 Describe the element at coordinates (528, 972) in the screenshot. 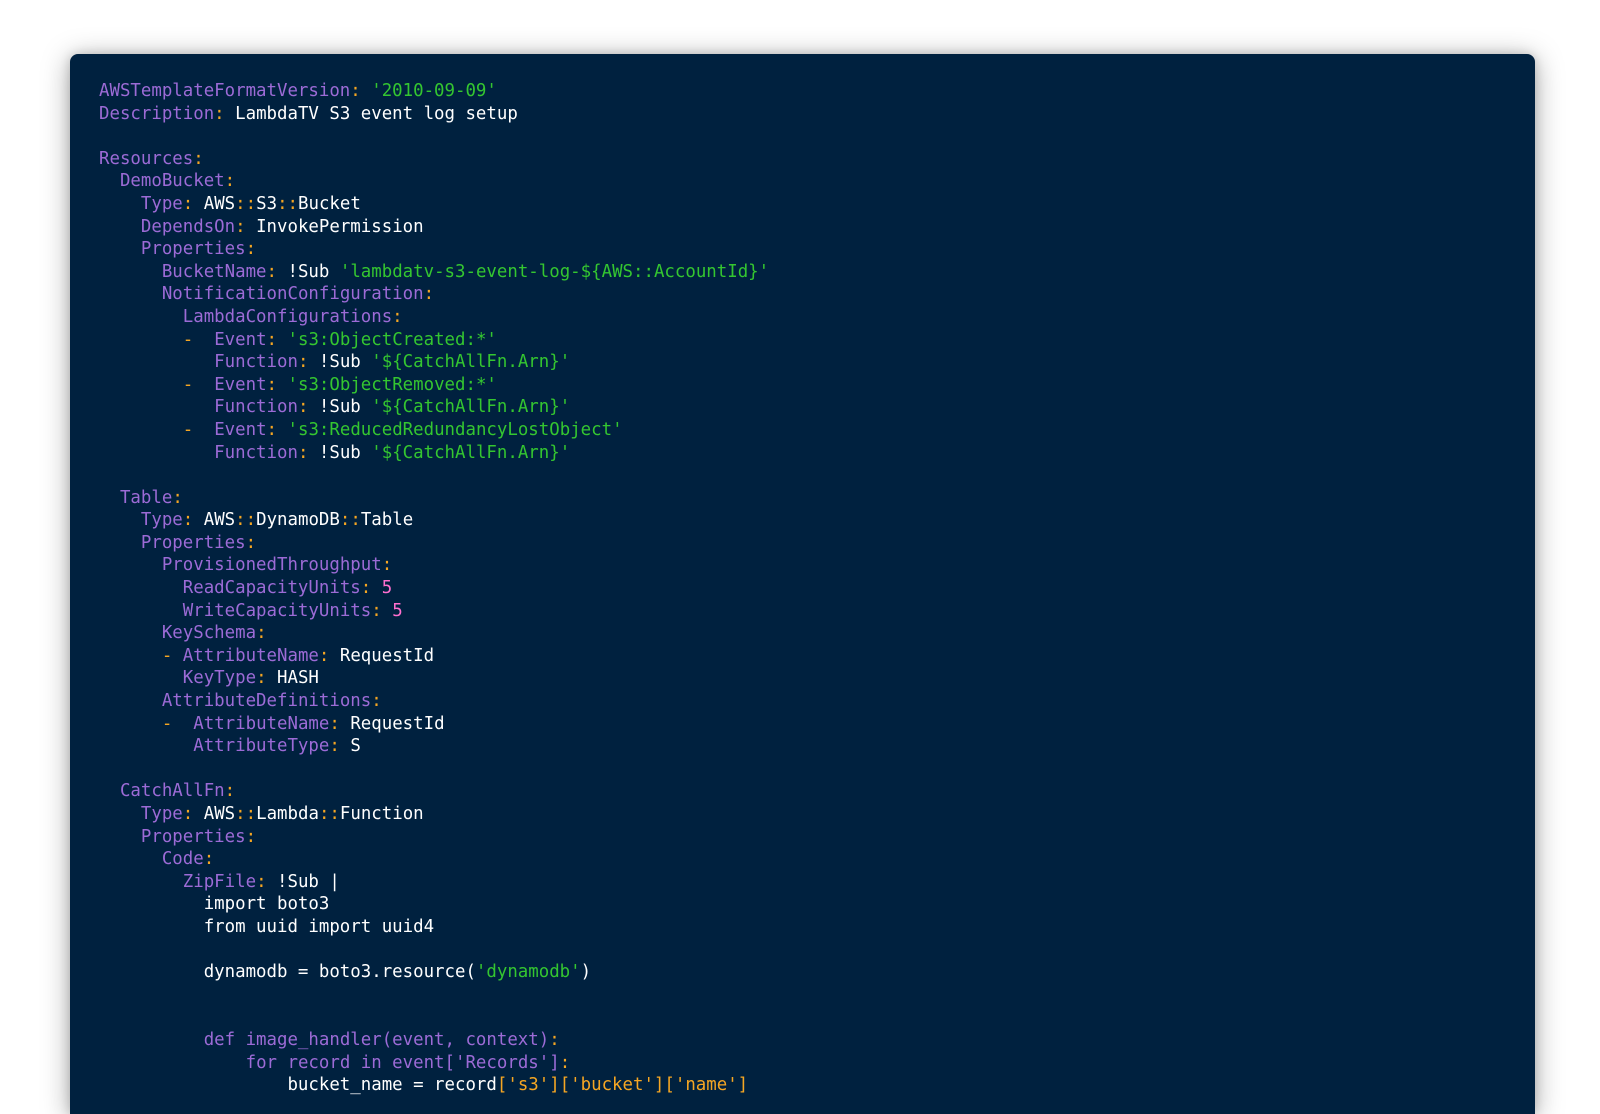

I see `code-token: 'dynamodb'` at that location.